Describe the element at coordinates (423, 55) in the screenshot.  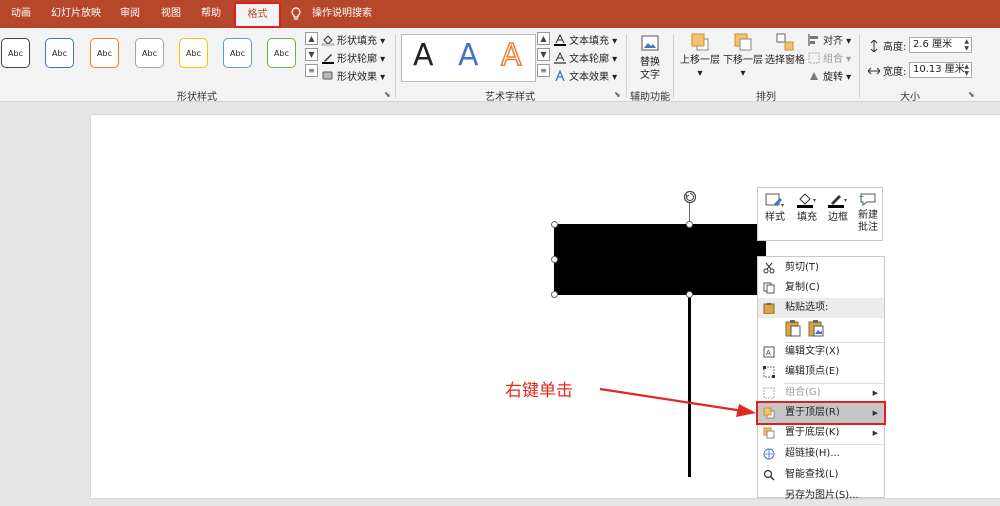
I see `wordart-style-black: A` at that location.